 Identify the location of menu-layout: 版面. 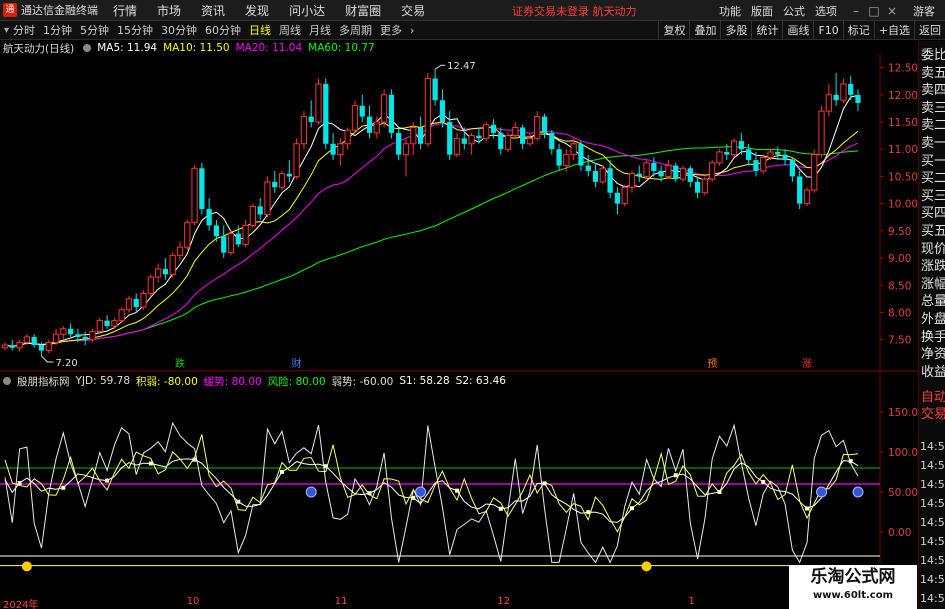
(762, 11).